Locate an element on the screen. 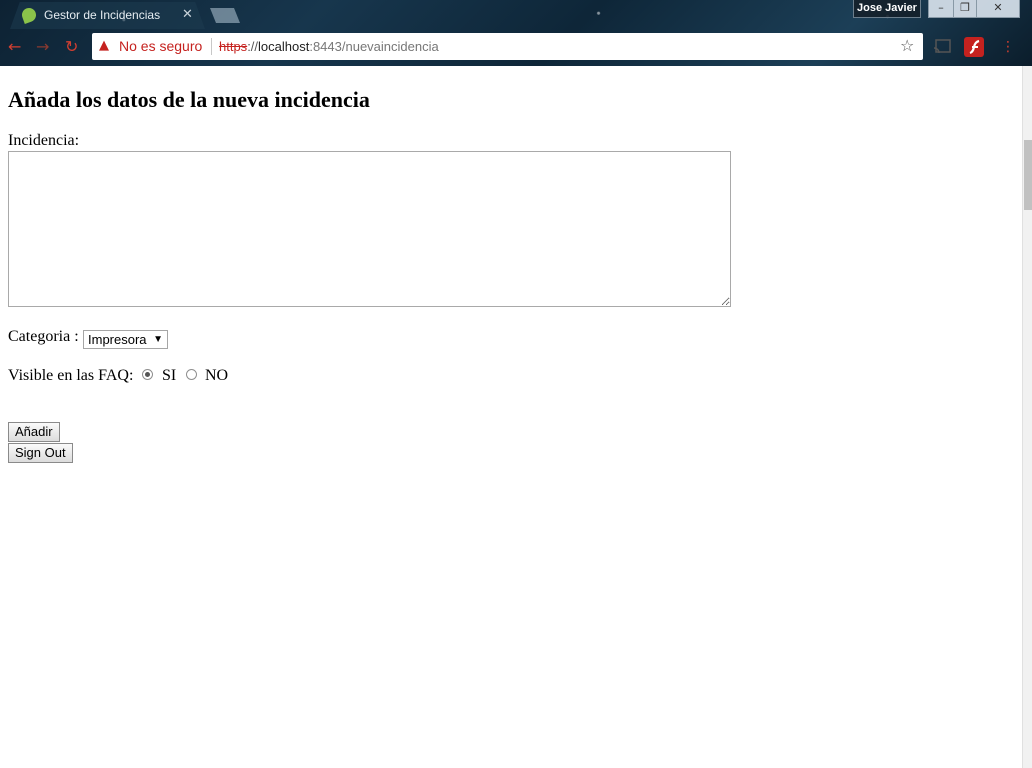 The width and height of the screenshot is (1032, 768). omnibox-divider is located at coordinates (211, 46).